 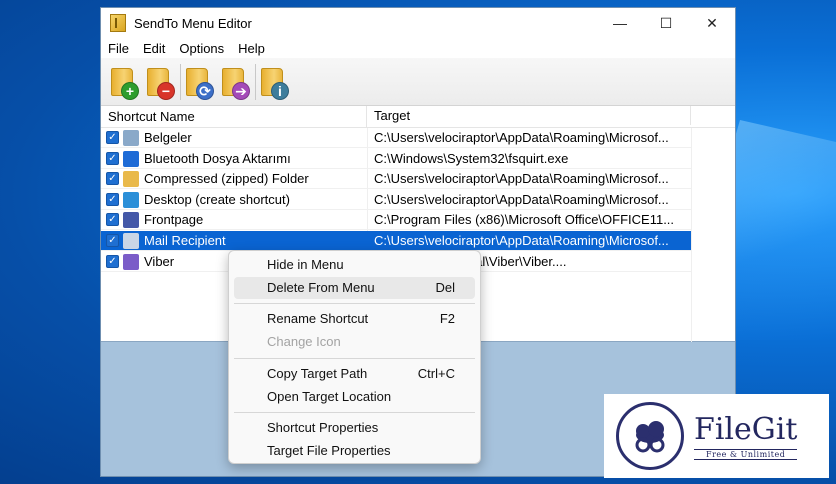 I want to click on row-shortcut-name: Belgeler, so click(x=168, y=137).